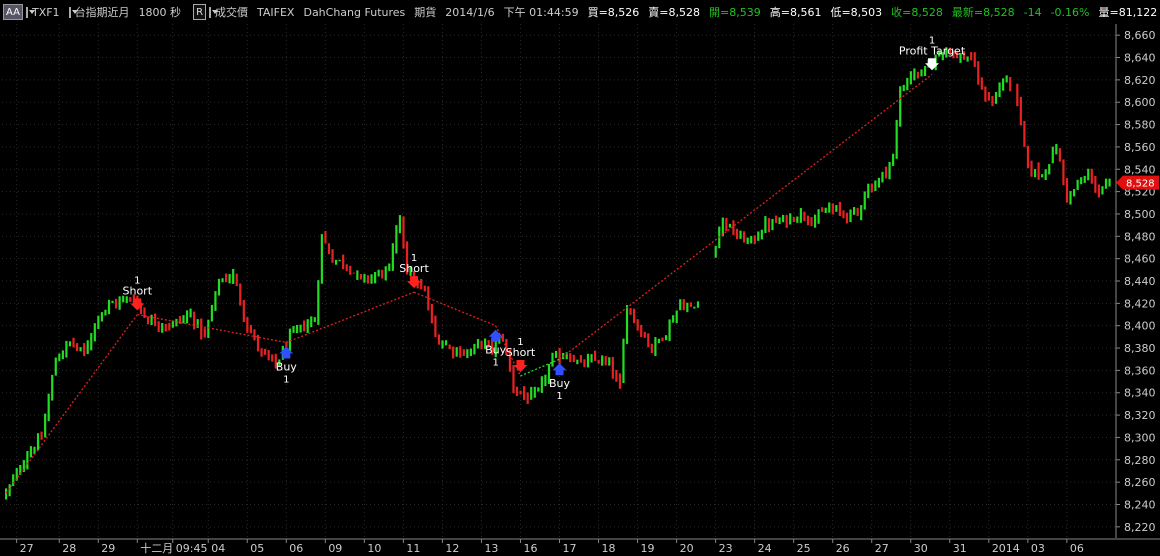 This screenshot has height=556, width=1160. I want to click on y-tick-label: 8,380, so click(1140, 348).